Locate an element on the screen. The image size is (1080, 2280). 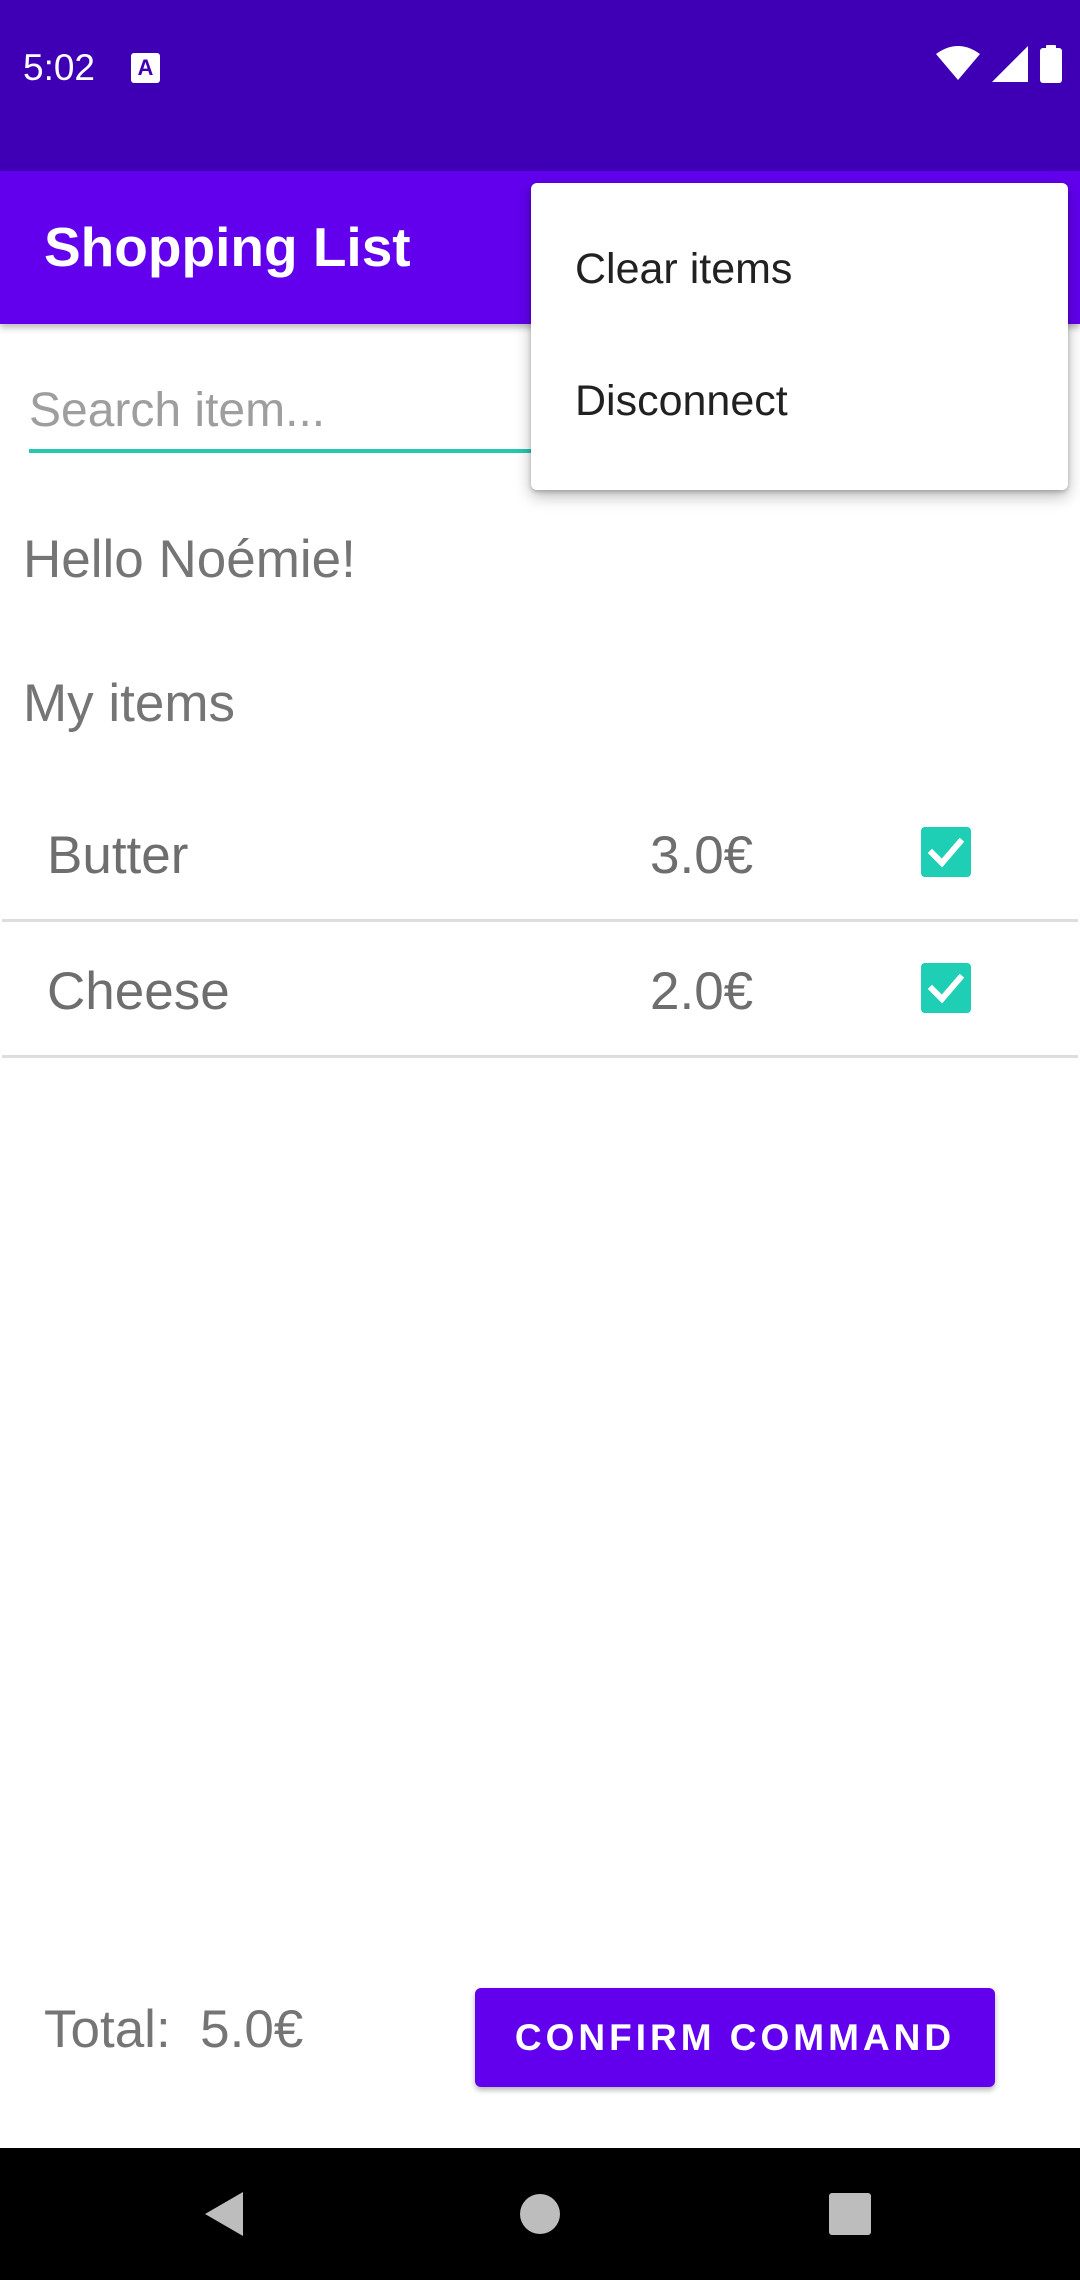
battery-icon is located at coordinates (1051, 66).